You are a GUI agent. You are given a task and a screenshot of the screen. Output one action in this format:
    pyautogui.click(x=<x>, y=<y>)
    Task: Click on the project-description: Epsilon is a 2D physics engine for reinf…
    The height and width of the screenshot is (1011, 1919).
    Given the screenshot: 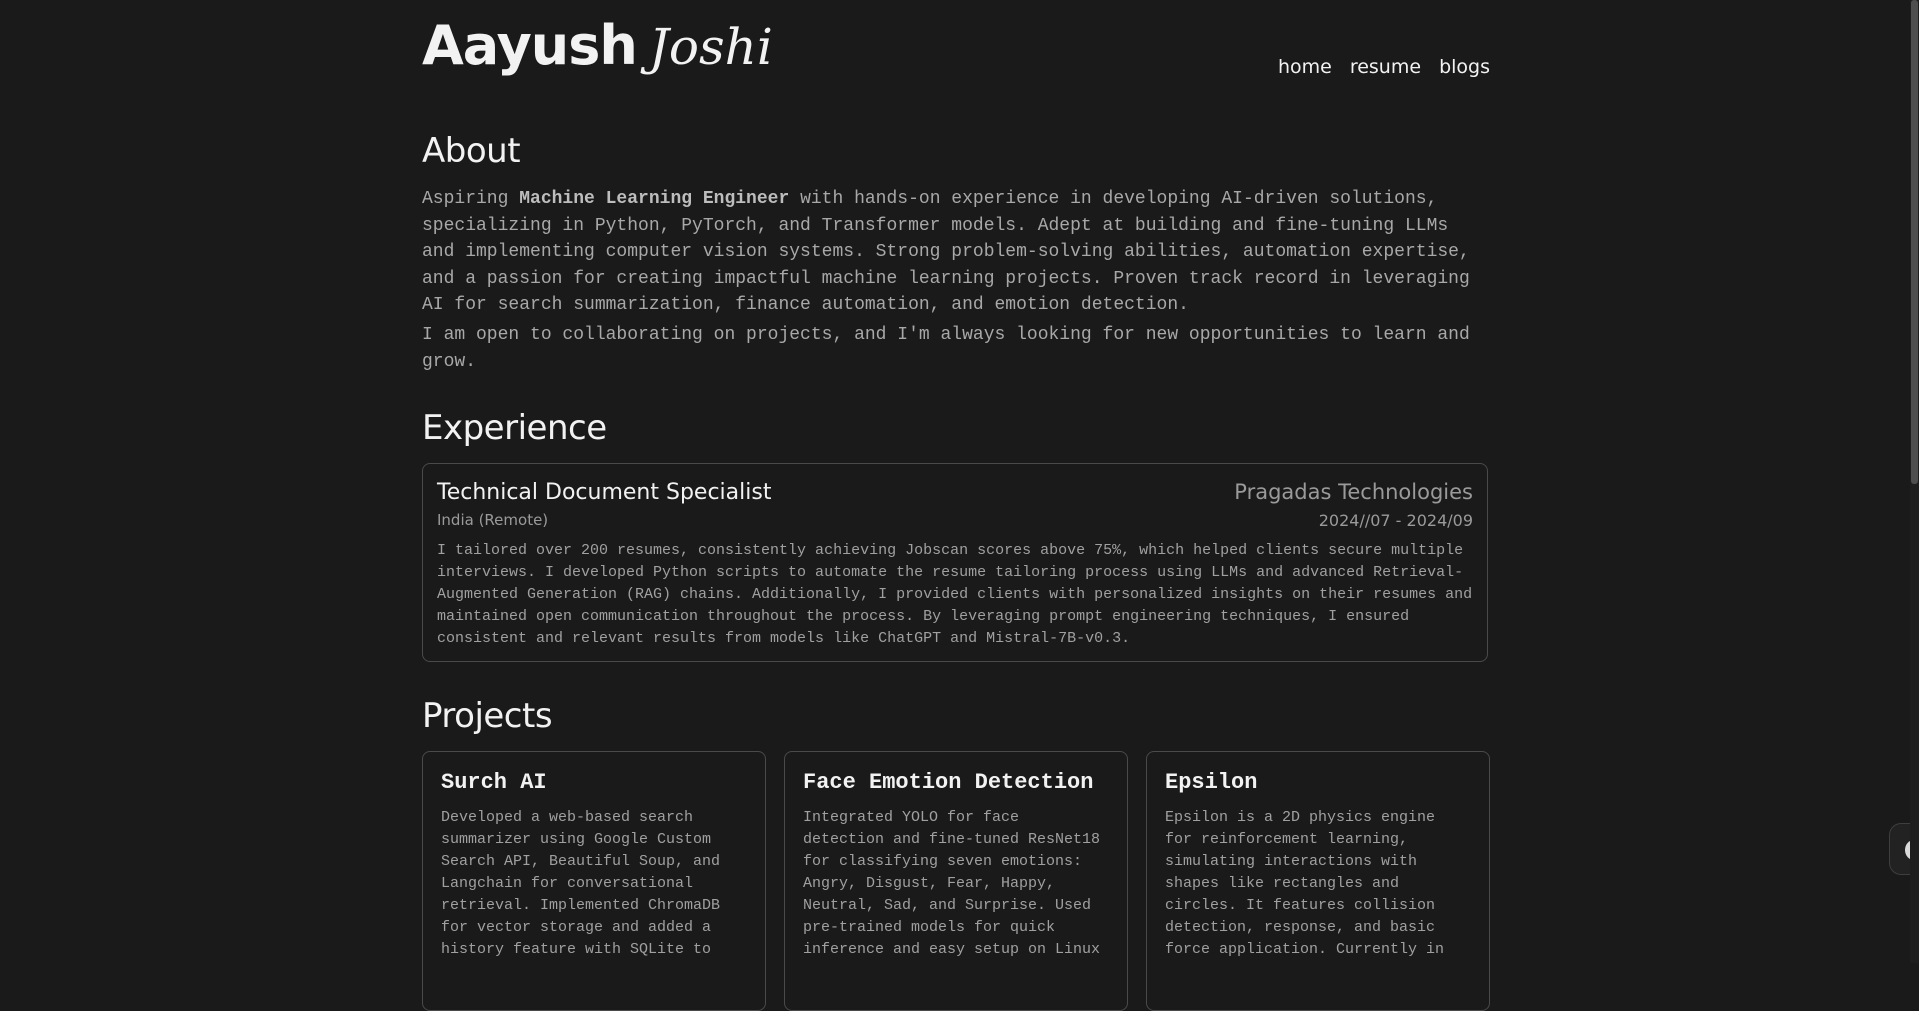 What is the action you would take?
    pyautogui.click(x=1305, y=883)
    